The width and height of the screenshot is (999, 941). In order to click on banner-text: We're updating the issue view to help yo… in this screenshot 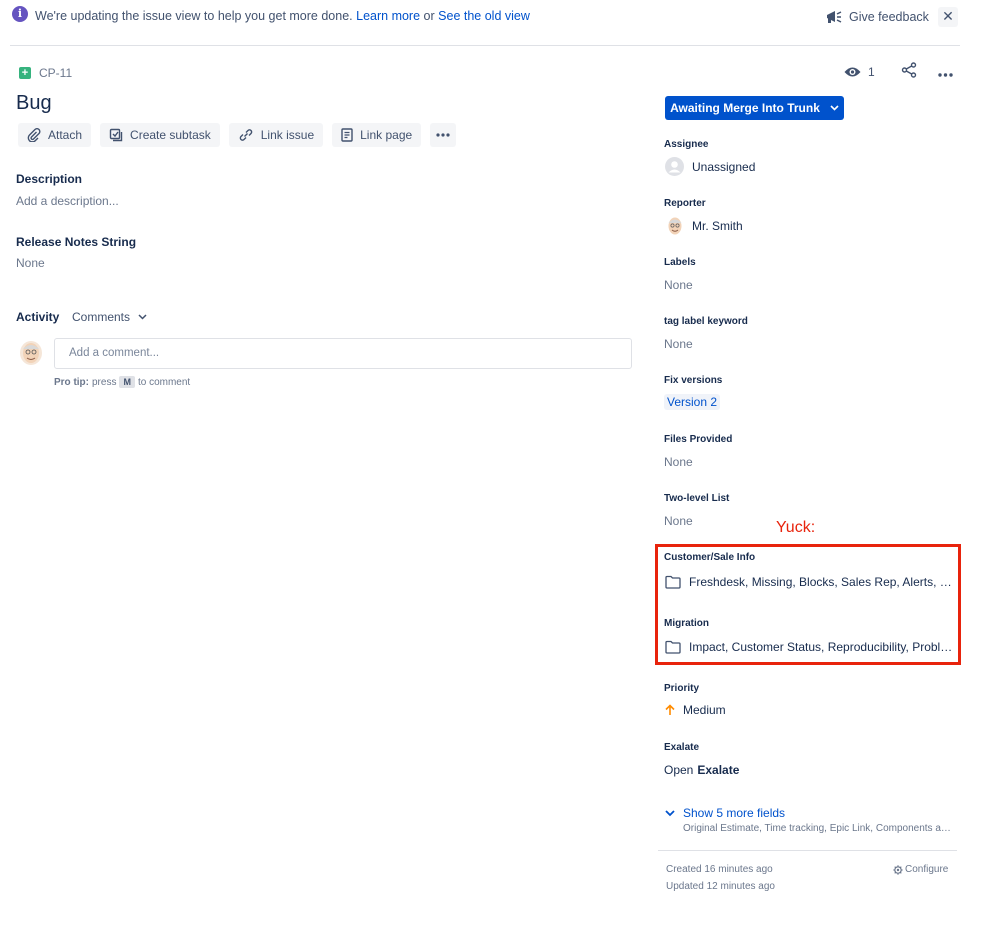, I will do `click(194, 16)`.